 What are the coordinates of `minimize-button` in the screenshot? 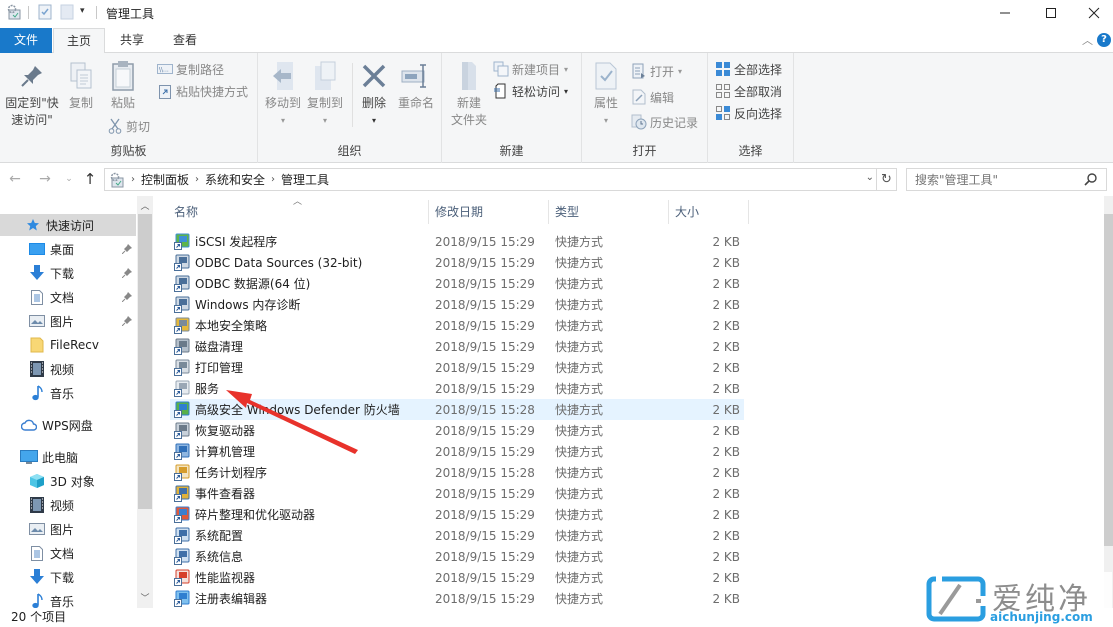 It's located at (1005, 13).